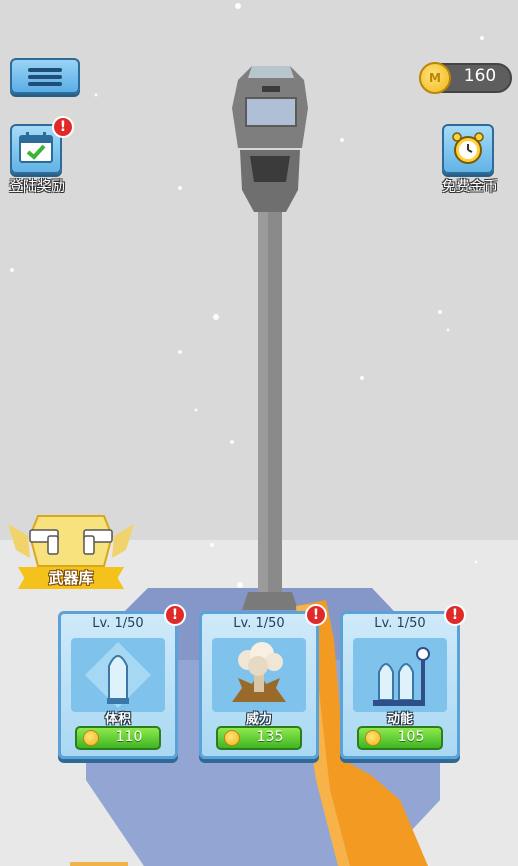  I want to click on bullets-gauge-icon, so click(400, 675).